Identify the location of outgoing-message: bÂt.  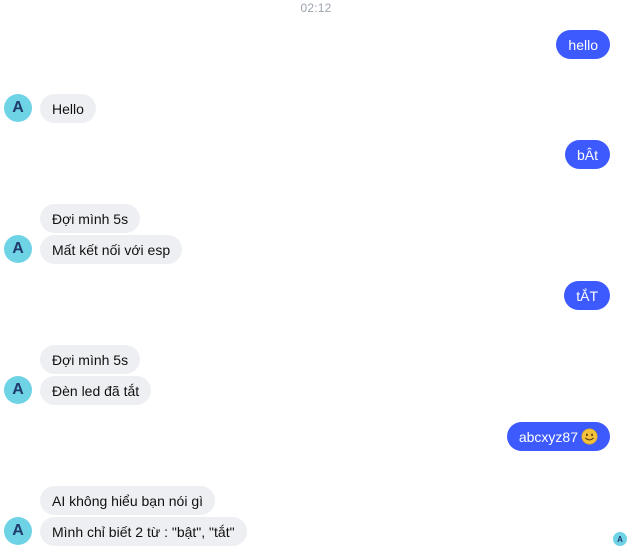
(587, 154).